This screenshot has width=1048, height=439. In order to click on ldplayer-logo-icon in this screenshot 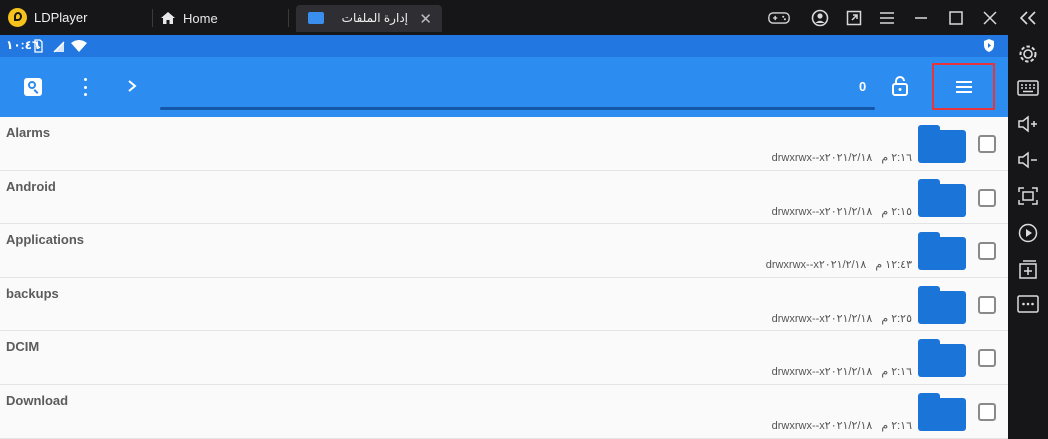, I will do `click(17, 17)`.